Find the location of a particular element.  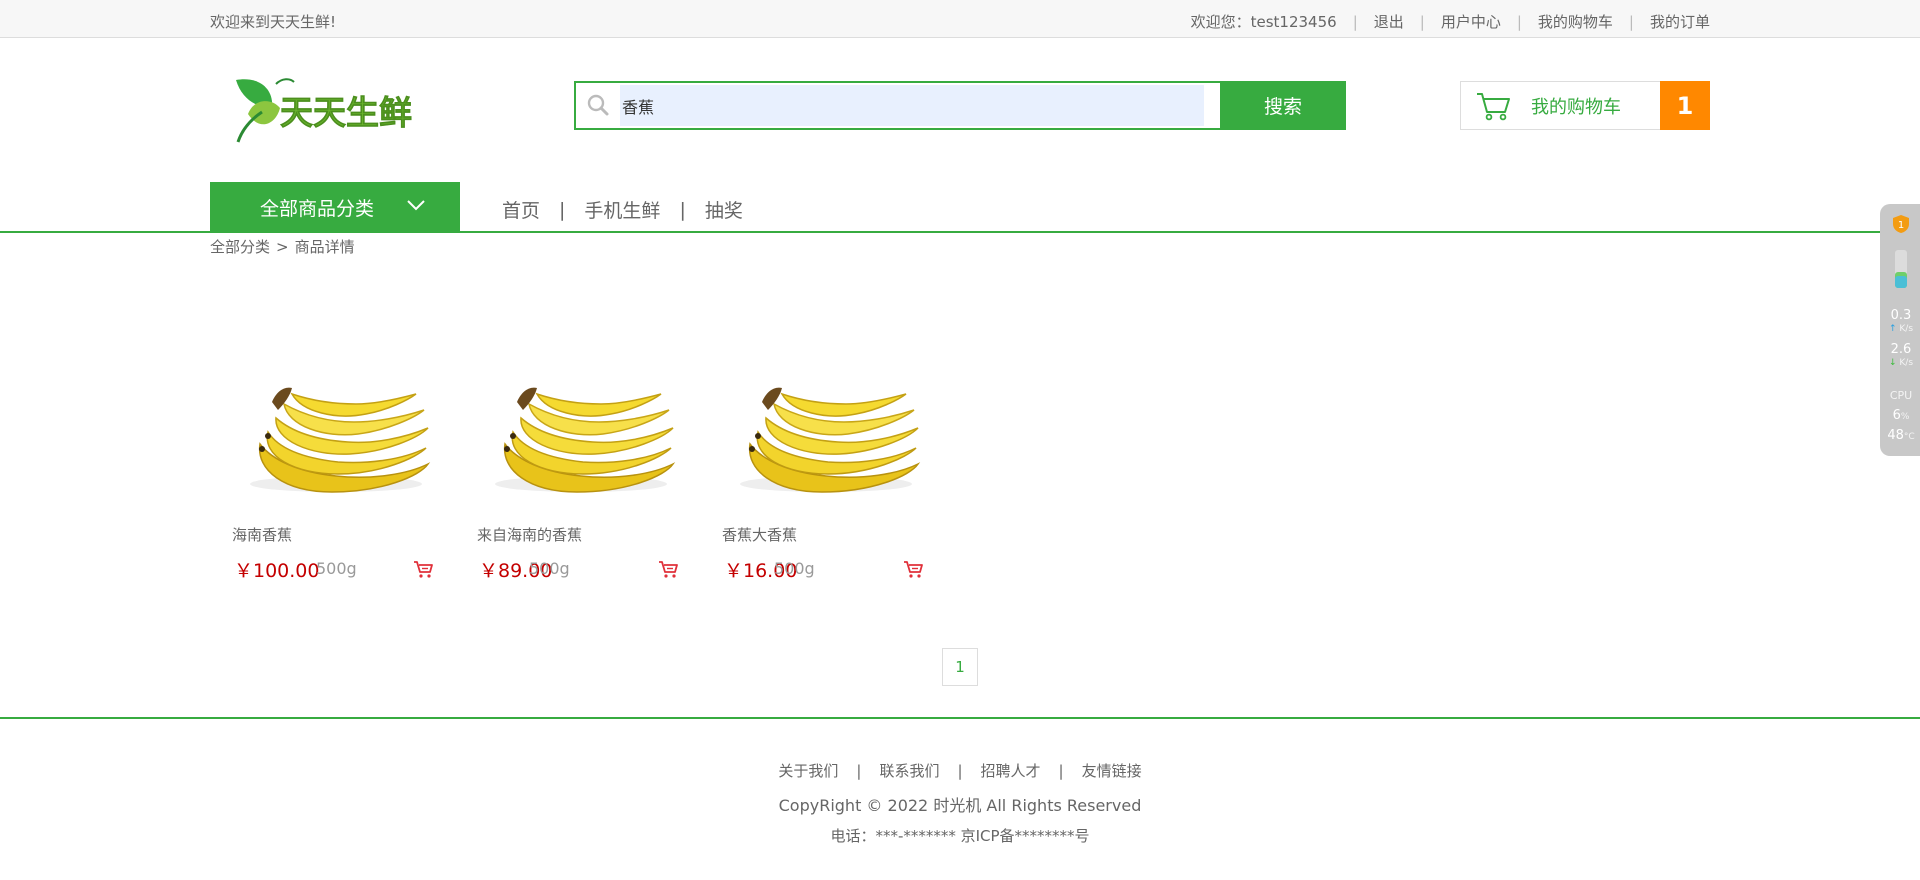

product-name: 来自海南的香蕉 is located at coordinates (529, 534).